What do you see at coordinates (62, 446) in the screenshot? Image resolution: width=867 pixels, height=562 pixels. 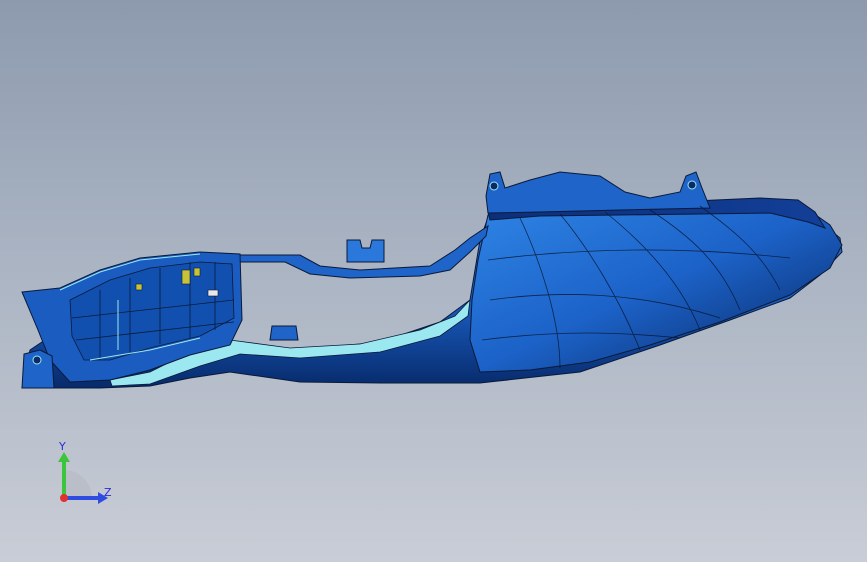 I see `y-axis-label: Y` at bounding box center [62, 446].